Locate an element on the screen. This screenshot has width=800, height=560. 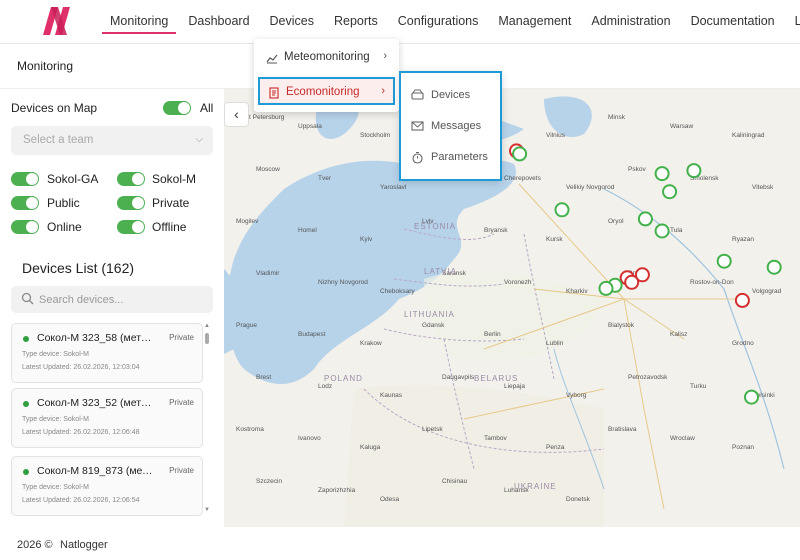
map-city-label: Vladimir is located at coordinates (268, 273).